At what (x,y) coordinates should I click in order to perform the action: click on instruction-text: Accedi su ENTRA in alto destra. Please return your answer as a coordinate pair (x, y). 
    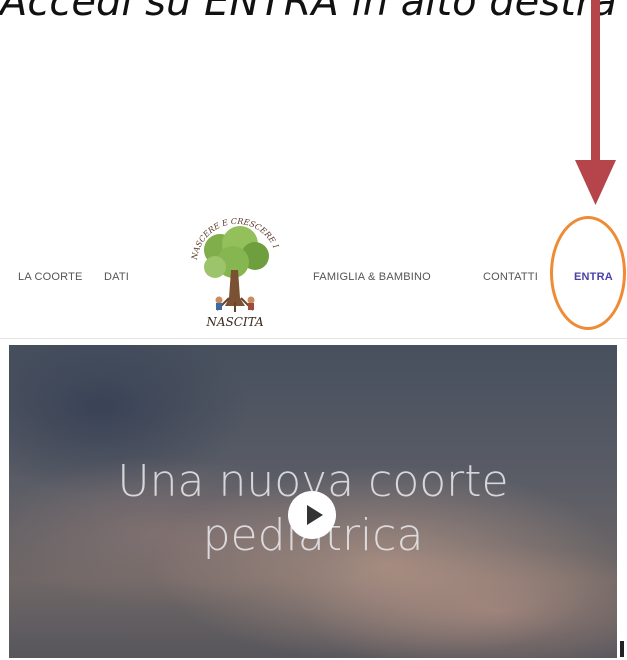
    Looking at the image, I should click on (308, 12).